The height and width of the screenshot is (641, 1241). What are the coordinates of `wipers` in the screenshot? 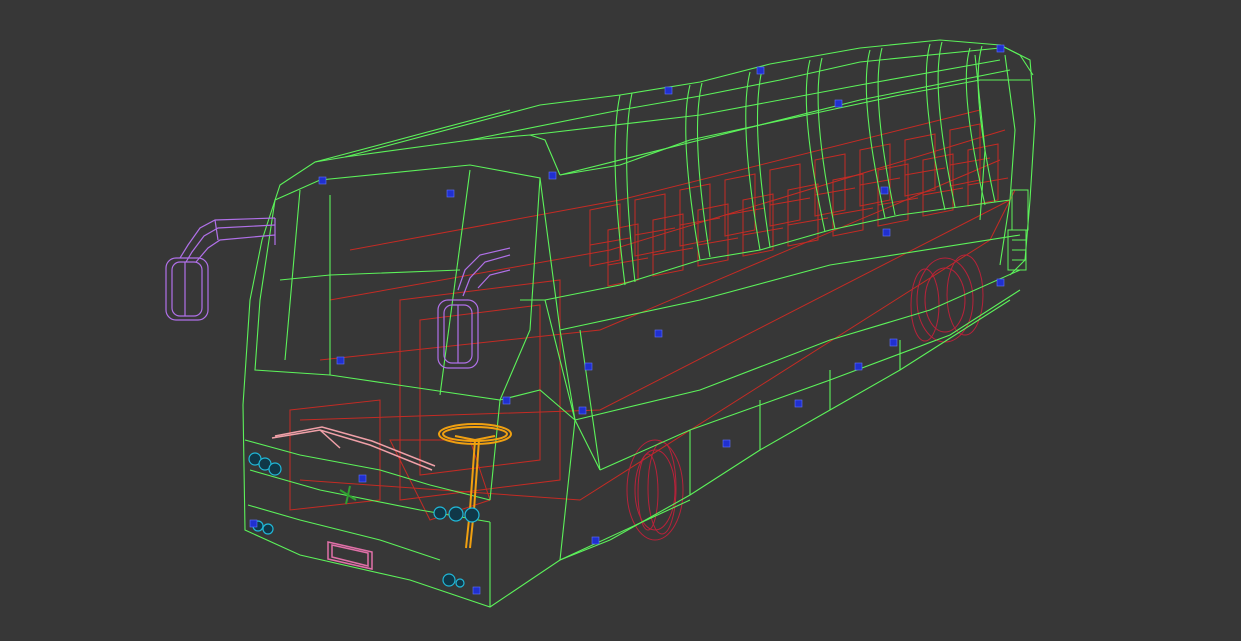 It's located at (353, 448).